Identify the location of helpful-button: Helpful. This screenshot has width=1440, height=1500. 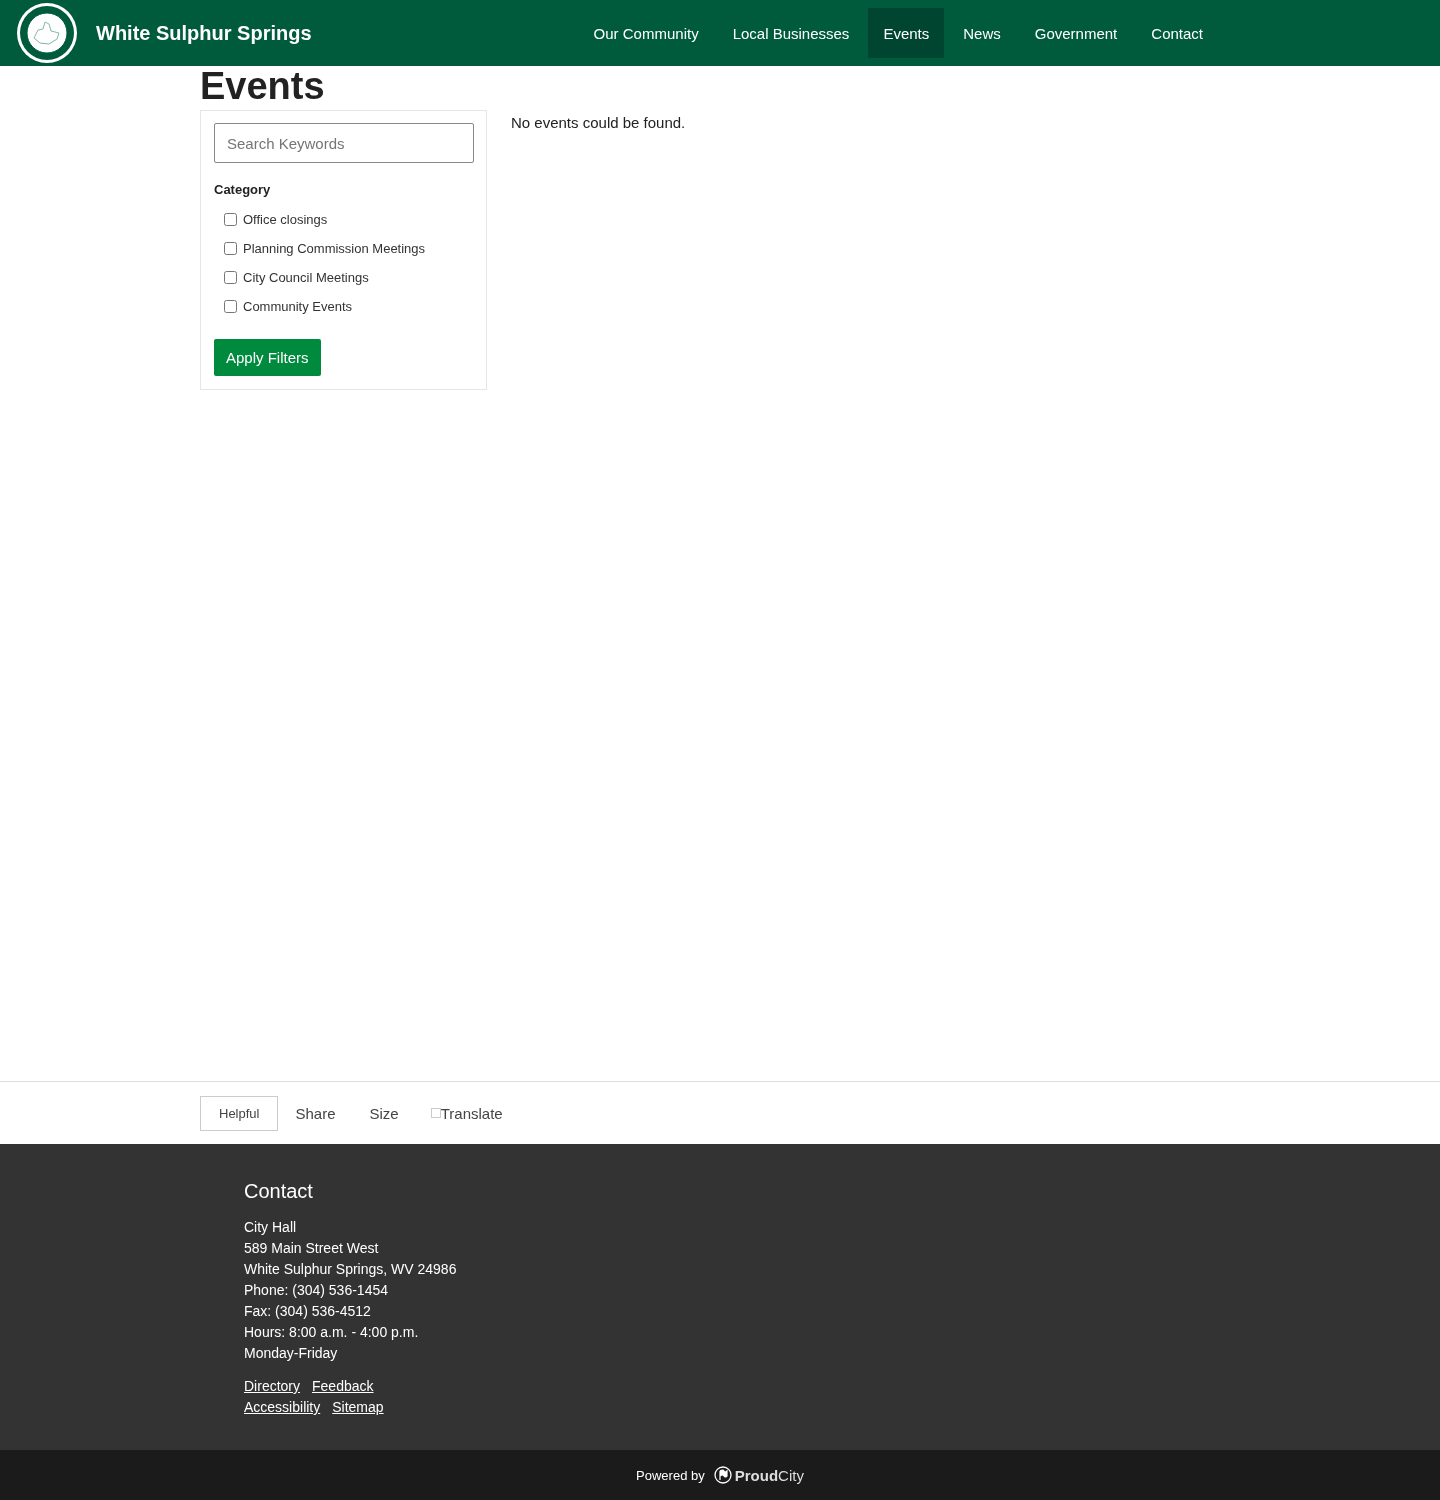
(239, 1113).